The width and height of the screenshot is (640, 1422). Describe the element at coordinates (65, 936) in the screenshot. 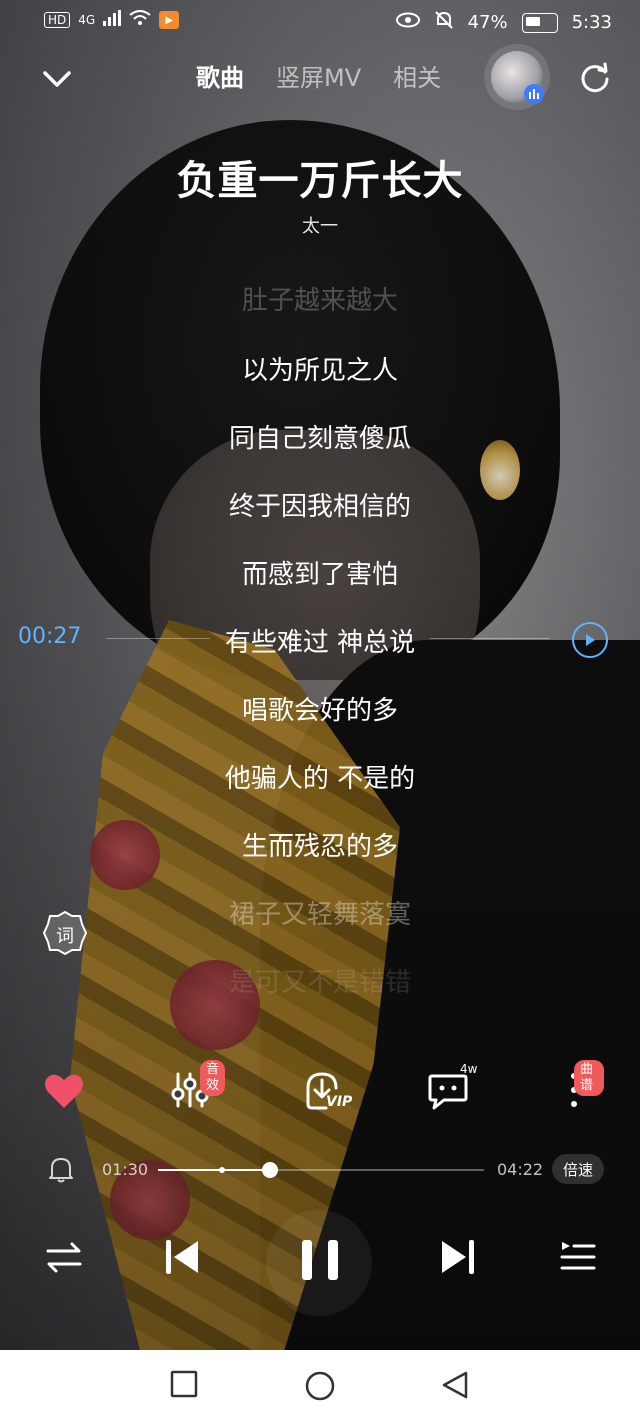

I see `lyric-button-label: 词` at that location.